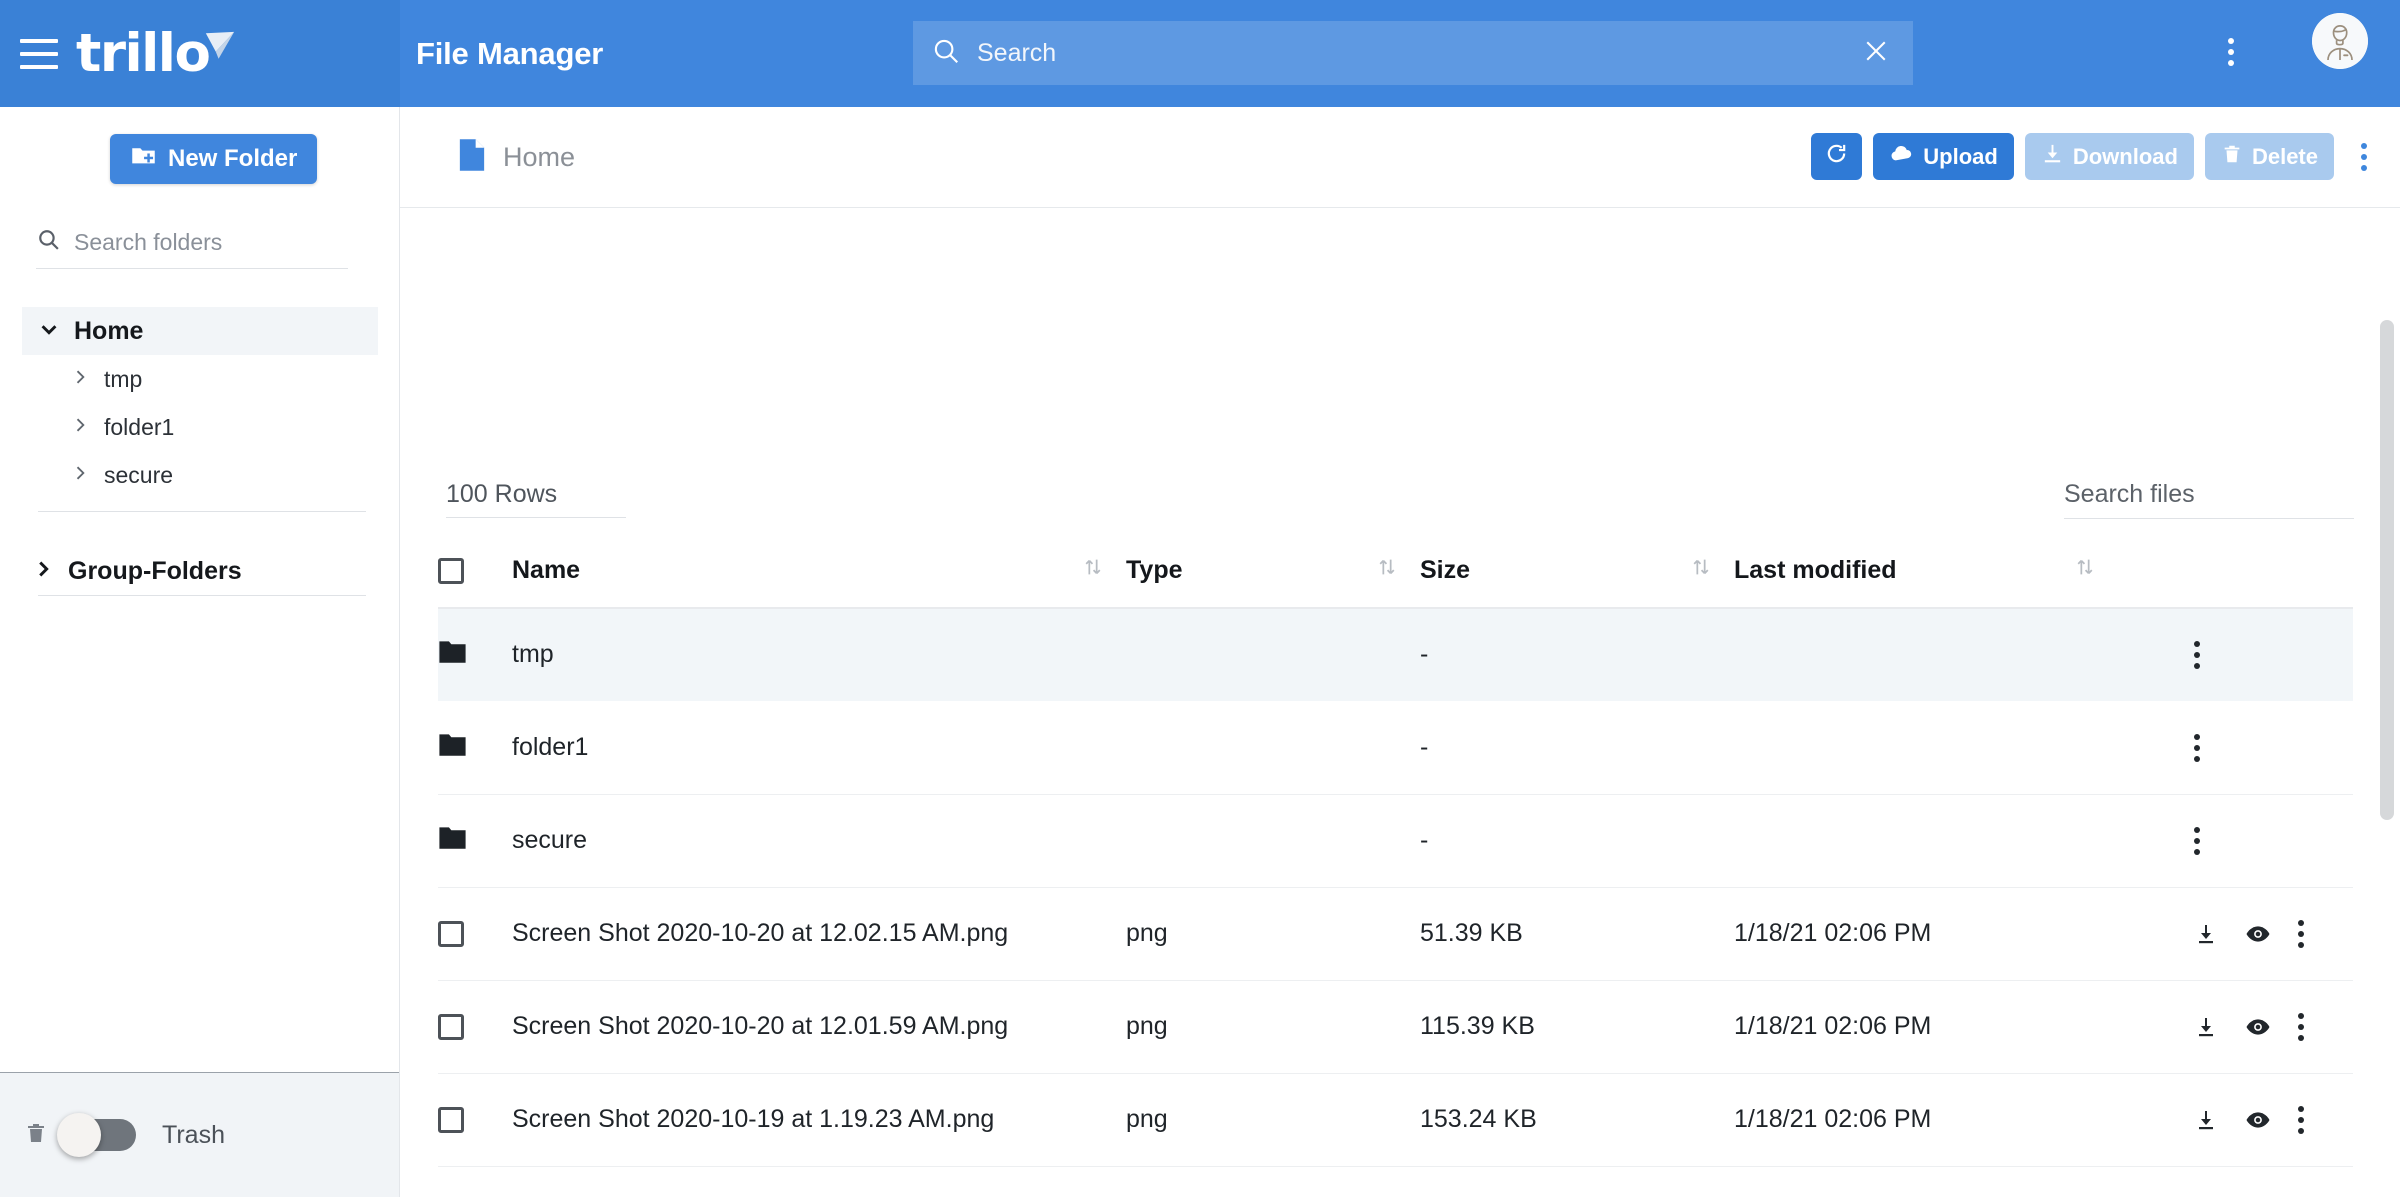 This screenshot has width=2400, height=1197. Describe the element at coordinates (123, 378) in the screenshot. I see `sidebar-item-label: tmp` at that location.